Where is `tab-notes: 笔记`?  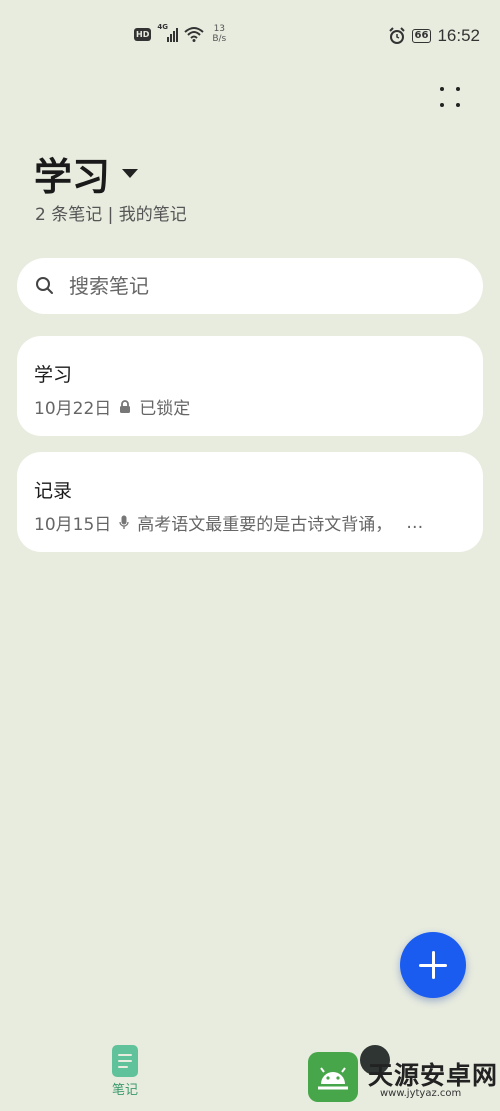 tab-notes: 笔记 is located at coordinates (125, 1071).